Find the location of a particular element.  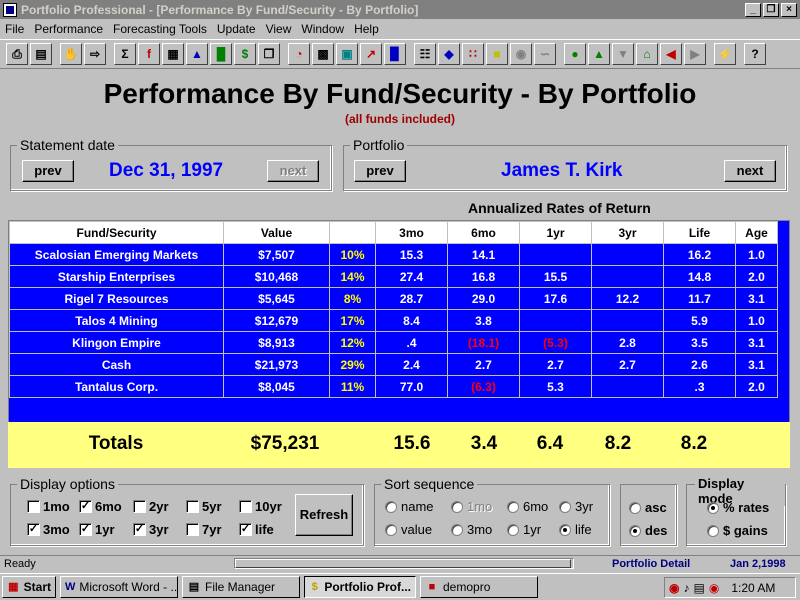

landscape-icon: ▲ is located at coordinates (599, 54).